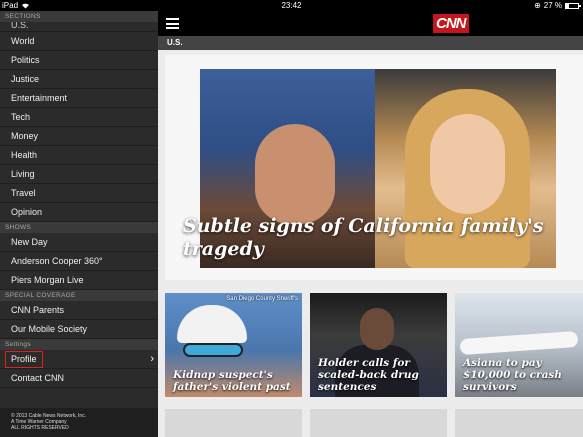  I want to click on chevron-right-icon: ›, so click(152, 359).